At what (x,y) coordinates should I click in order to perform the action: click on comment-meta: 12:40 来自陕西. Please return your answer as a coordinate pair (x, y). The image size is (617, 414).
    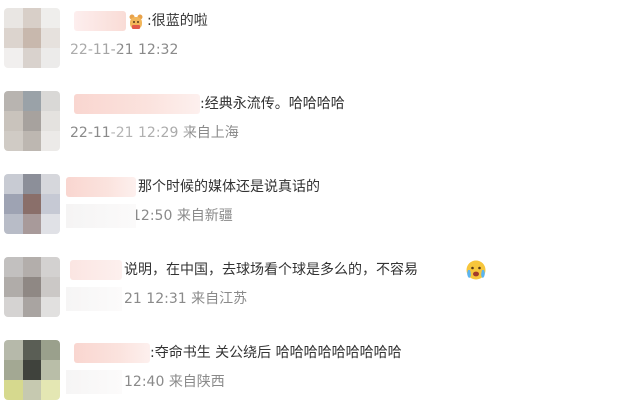
    Looking at the image, I should click on (174, 382).